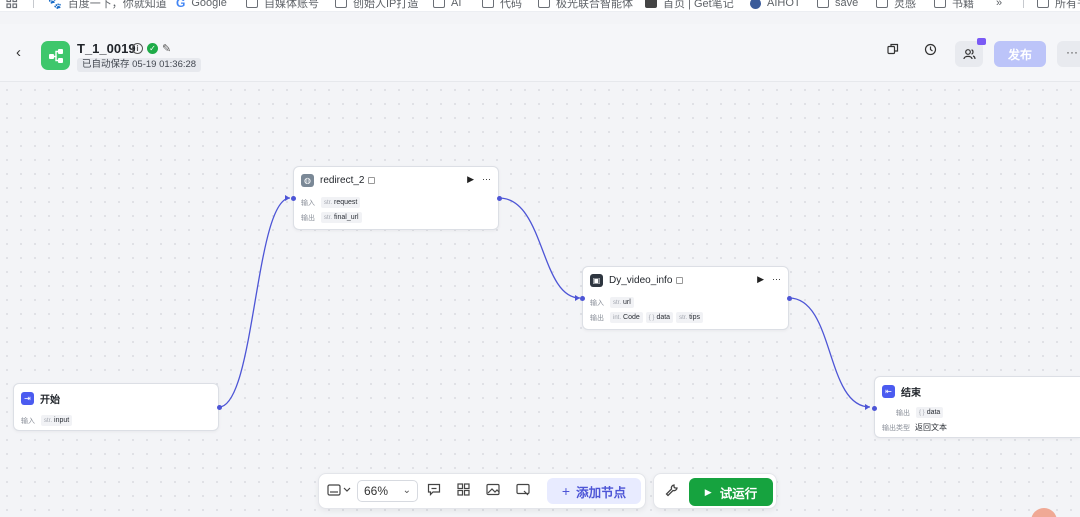 The image size is (1080, 517). I want to click on video-plugin-icon: ▣, so click(596, 280).